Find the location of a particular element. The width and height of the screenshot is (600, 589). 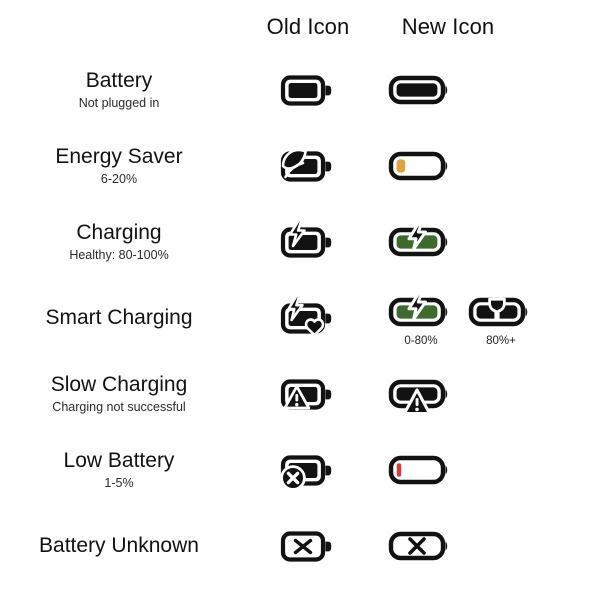

row-subtitle: Not plugged in is located at coordinates (119, 102).